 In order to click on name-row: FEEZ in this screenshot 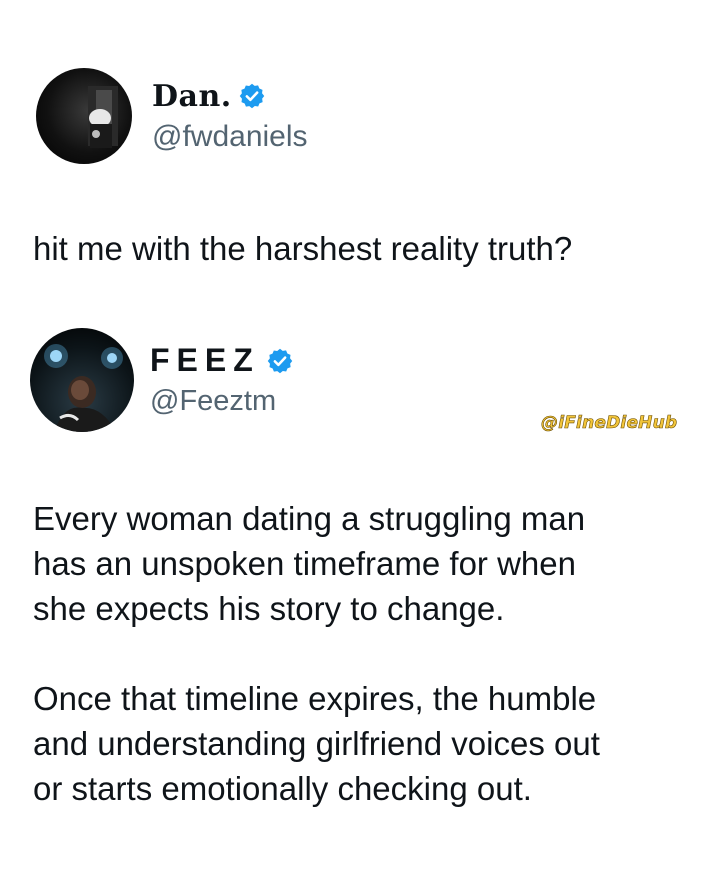, I will do `click(222, 360)`.